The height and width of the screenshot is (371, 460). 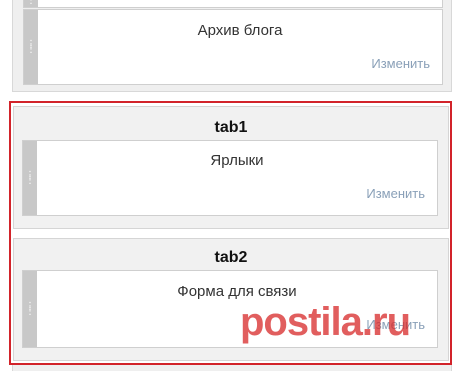 What do you see at coordinates (31, 47) in the screenshot?
I see `drag-handle-icon: ⋮ ⋮` at bounding box center [31, 47].